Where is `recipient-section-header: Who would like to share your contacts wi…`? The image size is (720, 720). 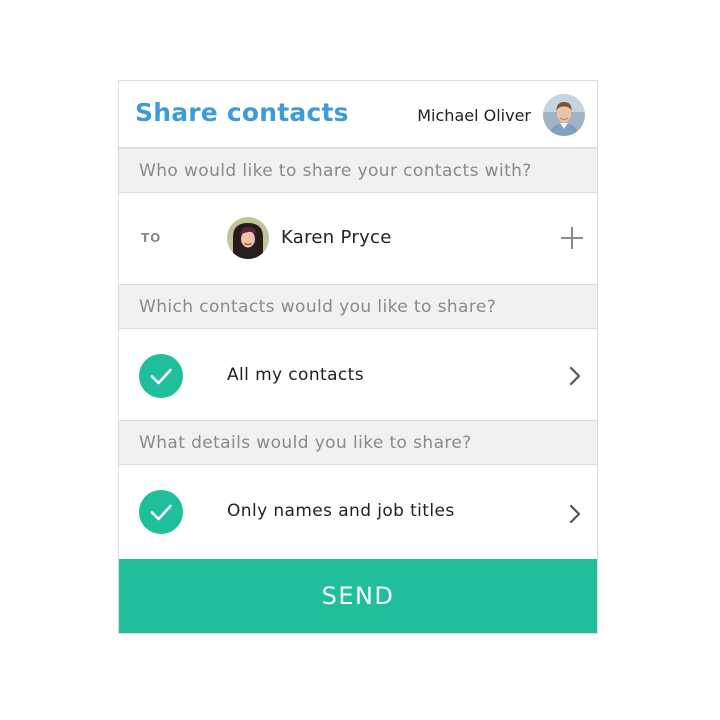
recipient-section-header: Who would like to share your contacts wi… is located at coordinates (358, 171).